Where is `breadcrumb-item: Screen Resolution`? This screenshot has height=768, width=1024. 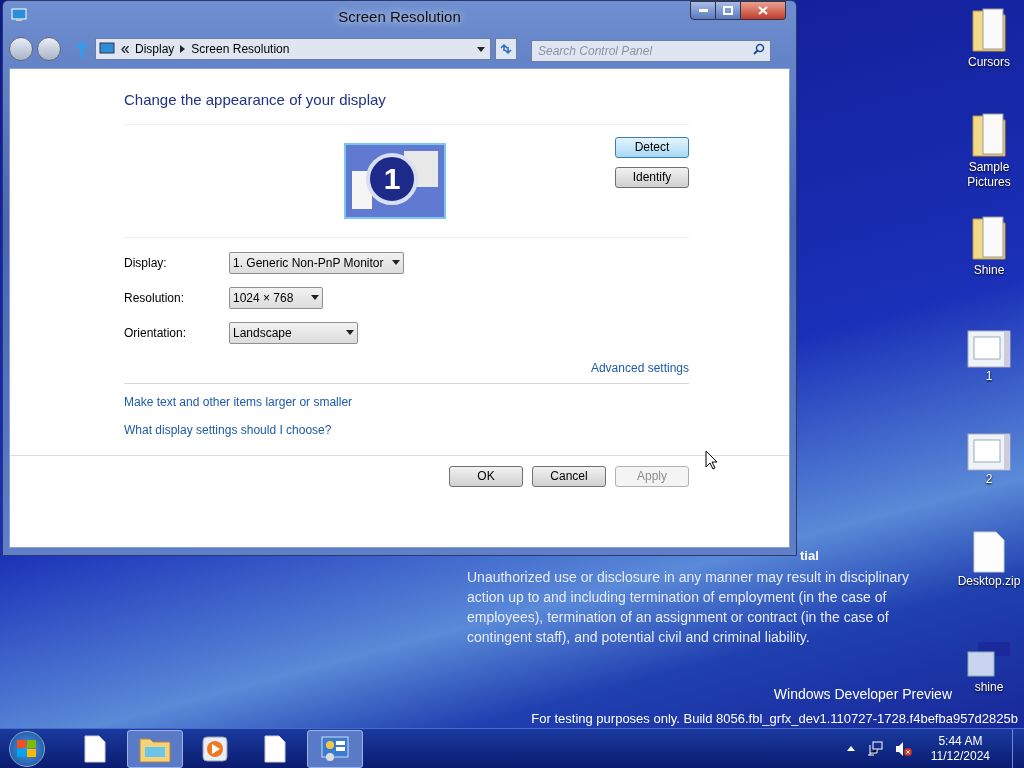 breadcrumb-item: Screen Resolution is located at coordinates (240, 49).